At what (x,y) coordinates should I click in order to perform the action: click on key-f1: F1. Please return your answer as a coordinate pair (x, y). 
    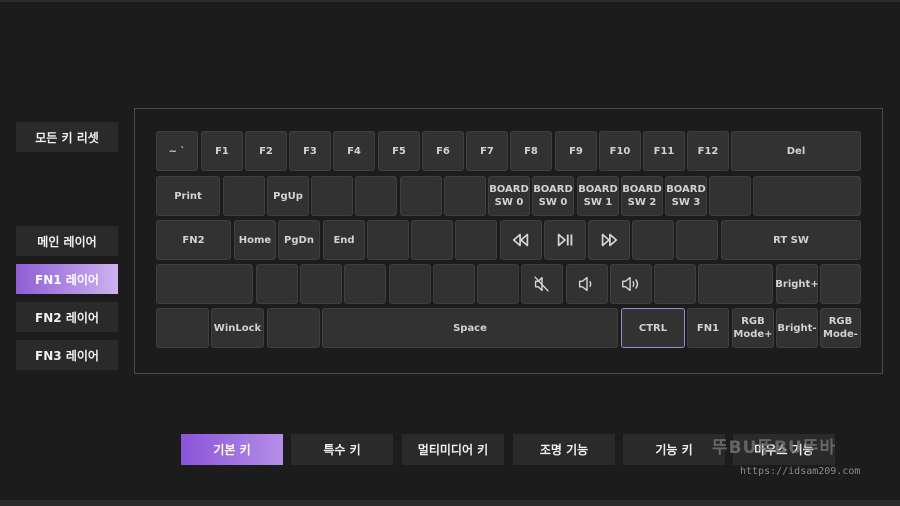
    Looking at the image, I should click on (222, 151).